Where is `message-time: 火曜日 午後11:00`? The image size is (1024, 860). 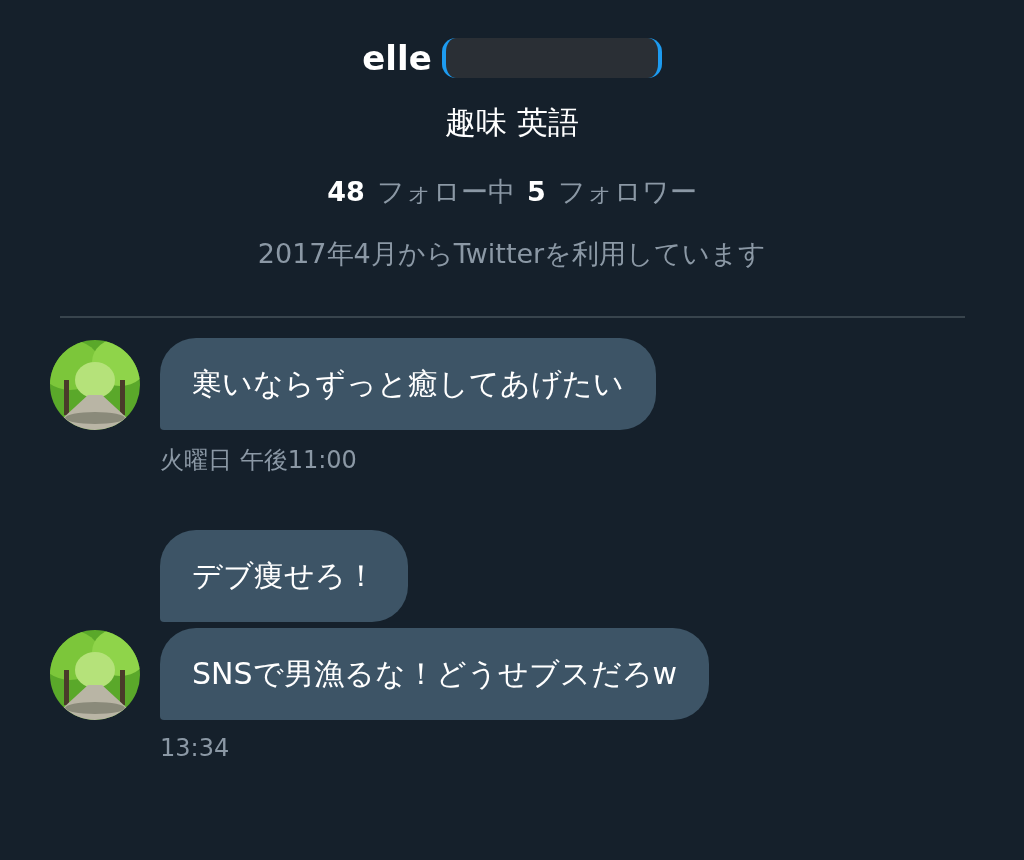
message-time: 火曜日 午後11:00 is located at coordinates (259, 460).